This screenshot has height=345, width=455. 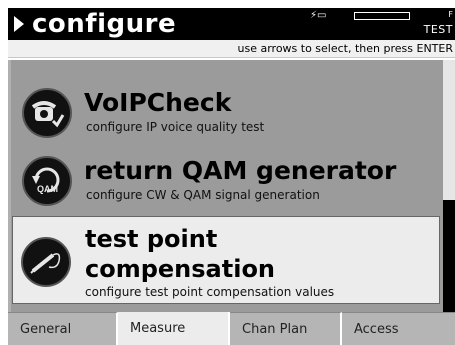 What do you see at coordinates (398, 328) in the screenshot?
I see `tab-access: Access` at bounding box center [398, 328].